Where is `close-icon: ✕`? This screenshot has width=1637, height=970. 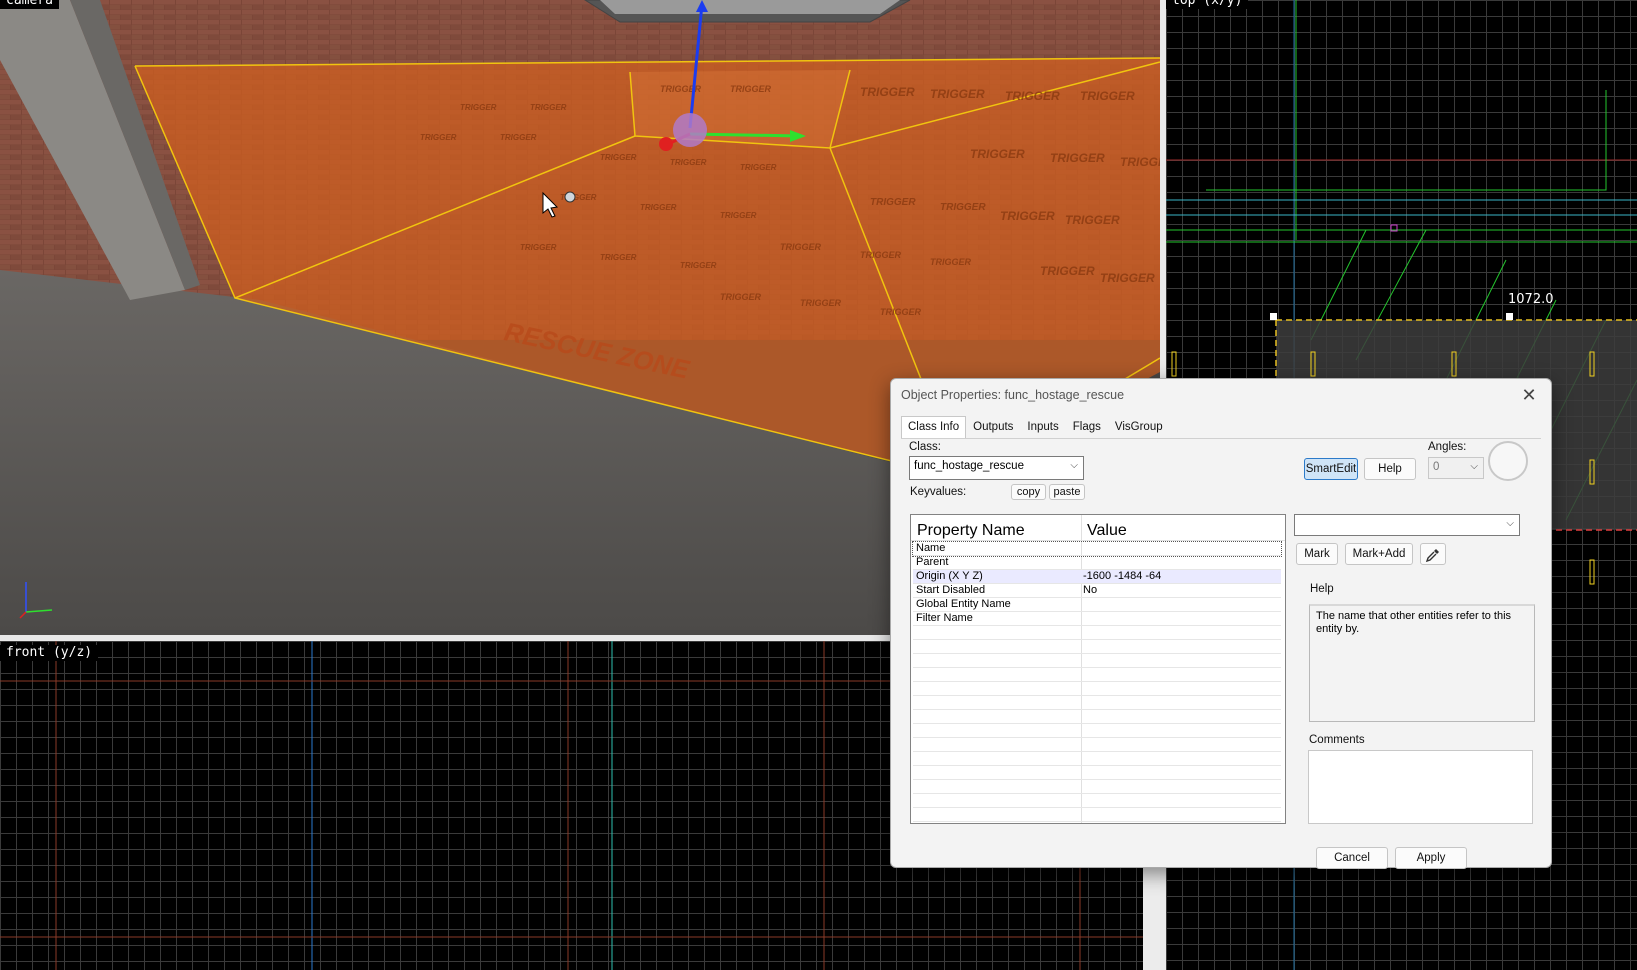
close-icon: ✕ is located at coordinates (1529, 395).